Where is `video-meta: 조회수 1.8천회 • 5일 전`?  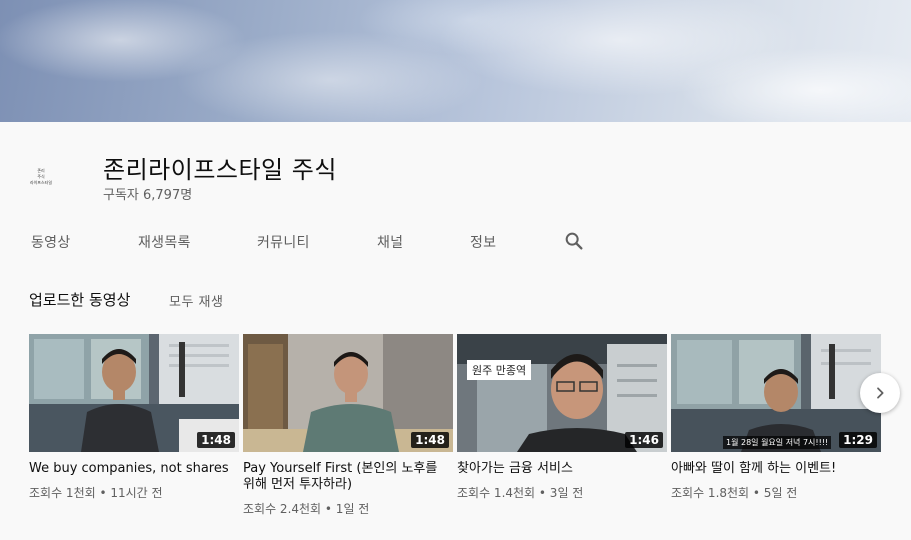 video-meta: 조회수 1.8천회 • 5일 전 is located at coordinates (734, 493).